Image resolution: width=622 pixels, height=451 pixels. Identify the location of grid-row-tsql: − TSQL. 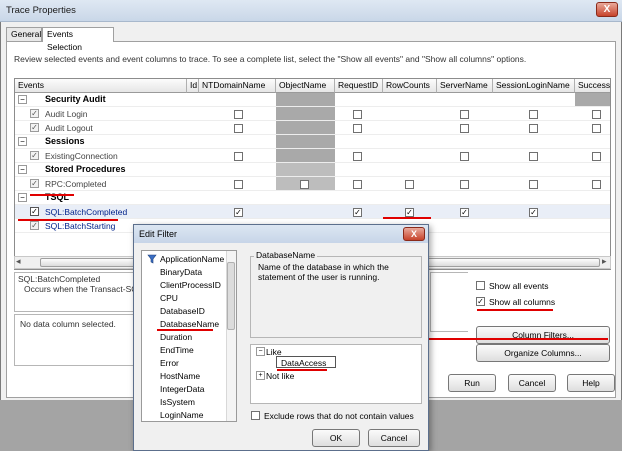
(312, 198).